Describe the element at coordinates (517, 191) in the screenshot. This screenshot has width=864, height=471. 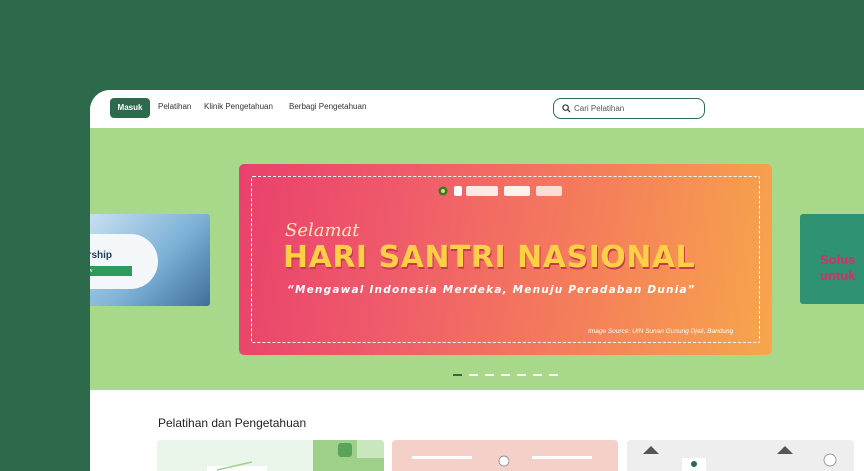
I see `pintar-logo-icon` at that location.